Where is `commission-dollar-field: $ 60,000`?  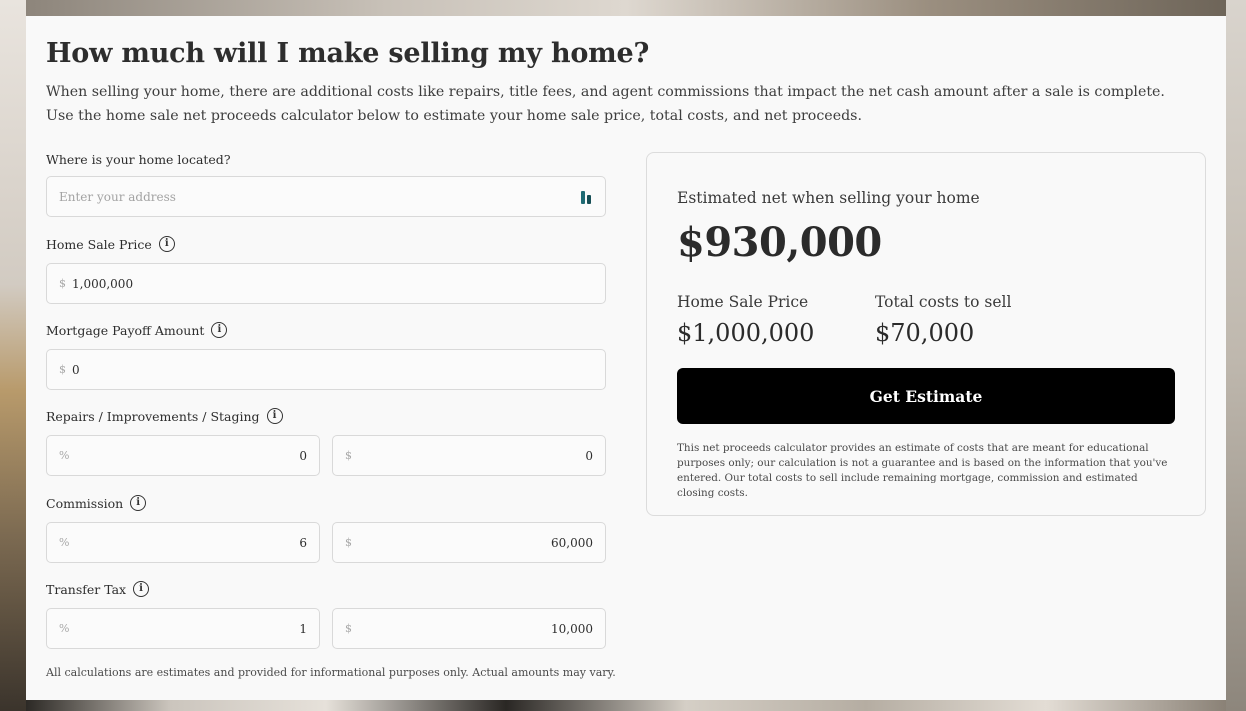 commission-dollar-field: $ 60,000 is located at coordinates (469, 542).